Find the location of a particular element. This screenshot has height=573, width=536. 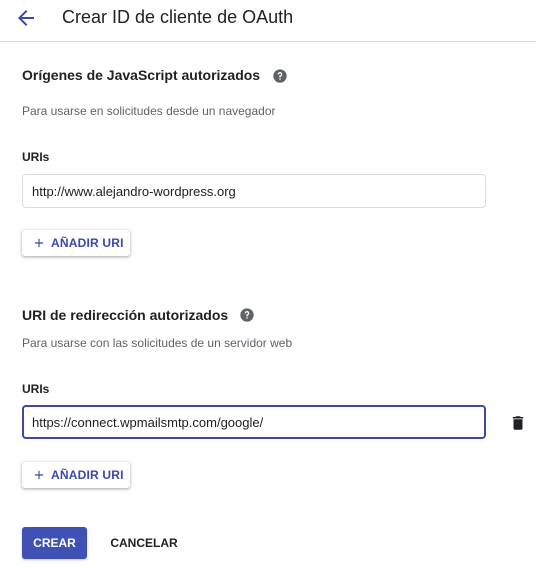

redirect-uris-label: URIs is located at coordinates (36, 389).